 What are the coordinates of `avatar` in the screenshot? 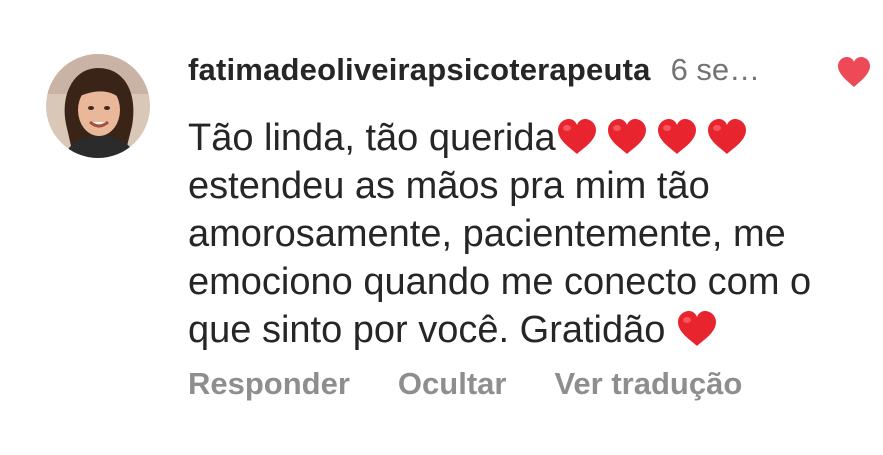 It's located at (98, 106).